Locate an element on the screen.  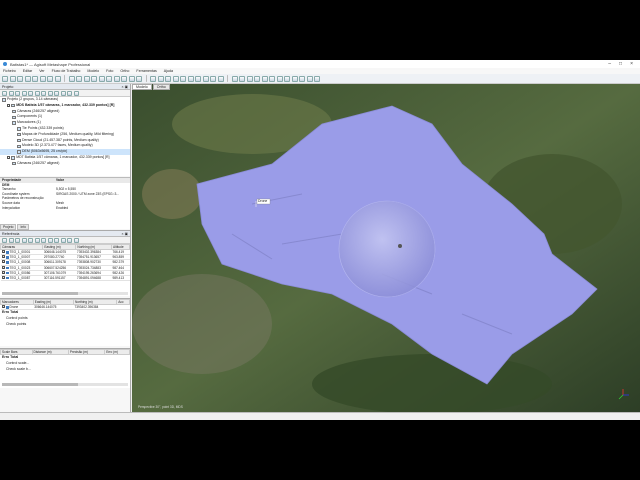
column-header: Precisão (m) is located at coordinates (86, 352).